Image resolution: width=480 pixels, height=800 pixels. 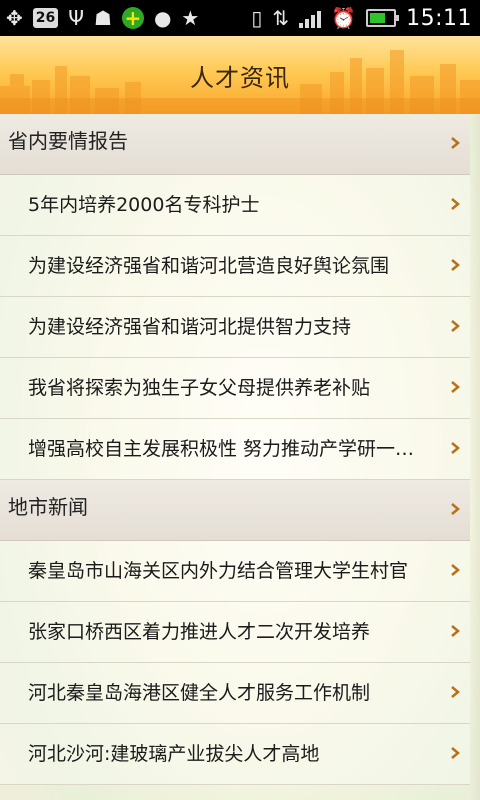 I want to click on qq-icon: ●, so click(x=162, y=18).